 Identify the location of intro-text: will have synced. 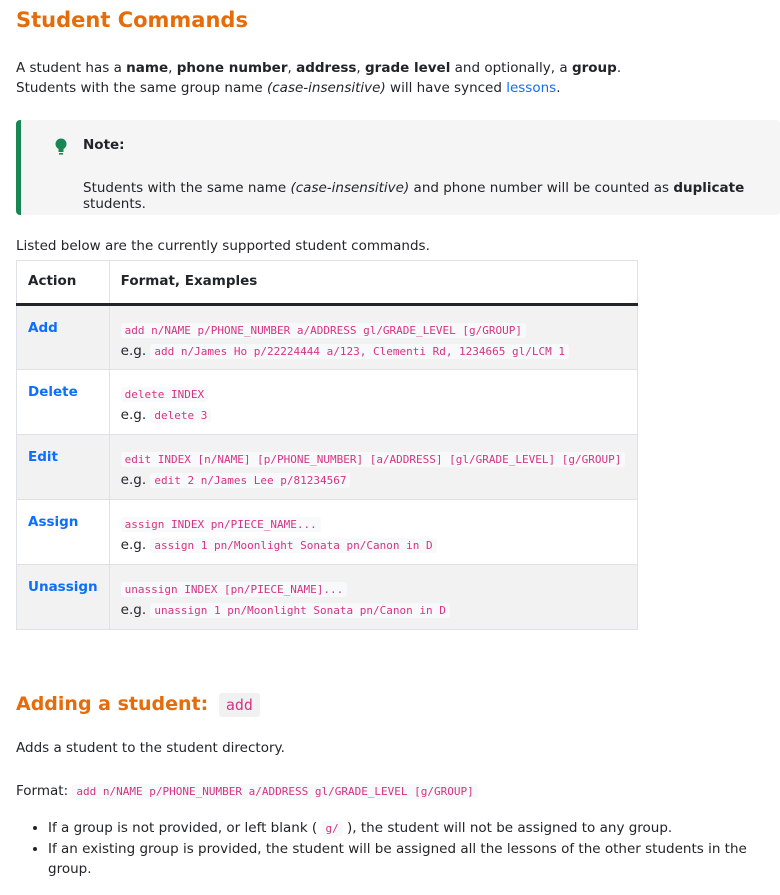
(446, 88).